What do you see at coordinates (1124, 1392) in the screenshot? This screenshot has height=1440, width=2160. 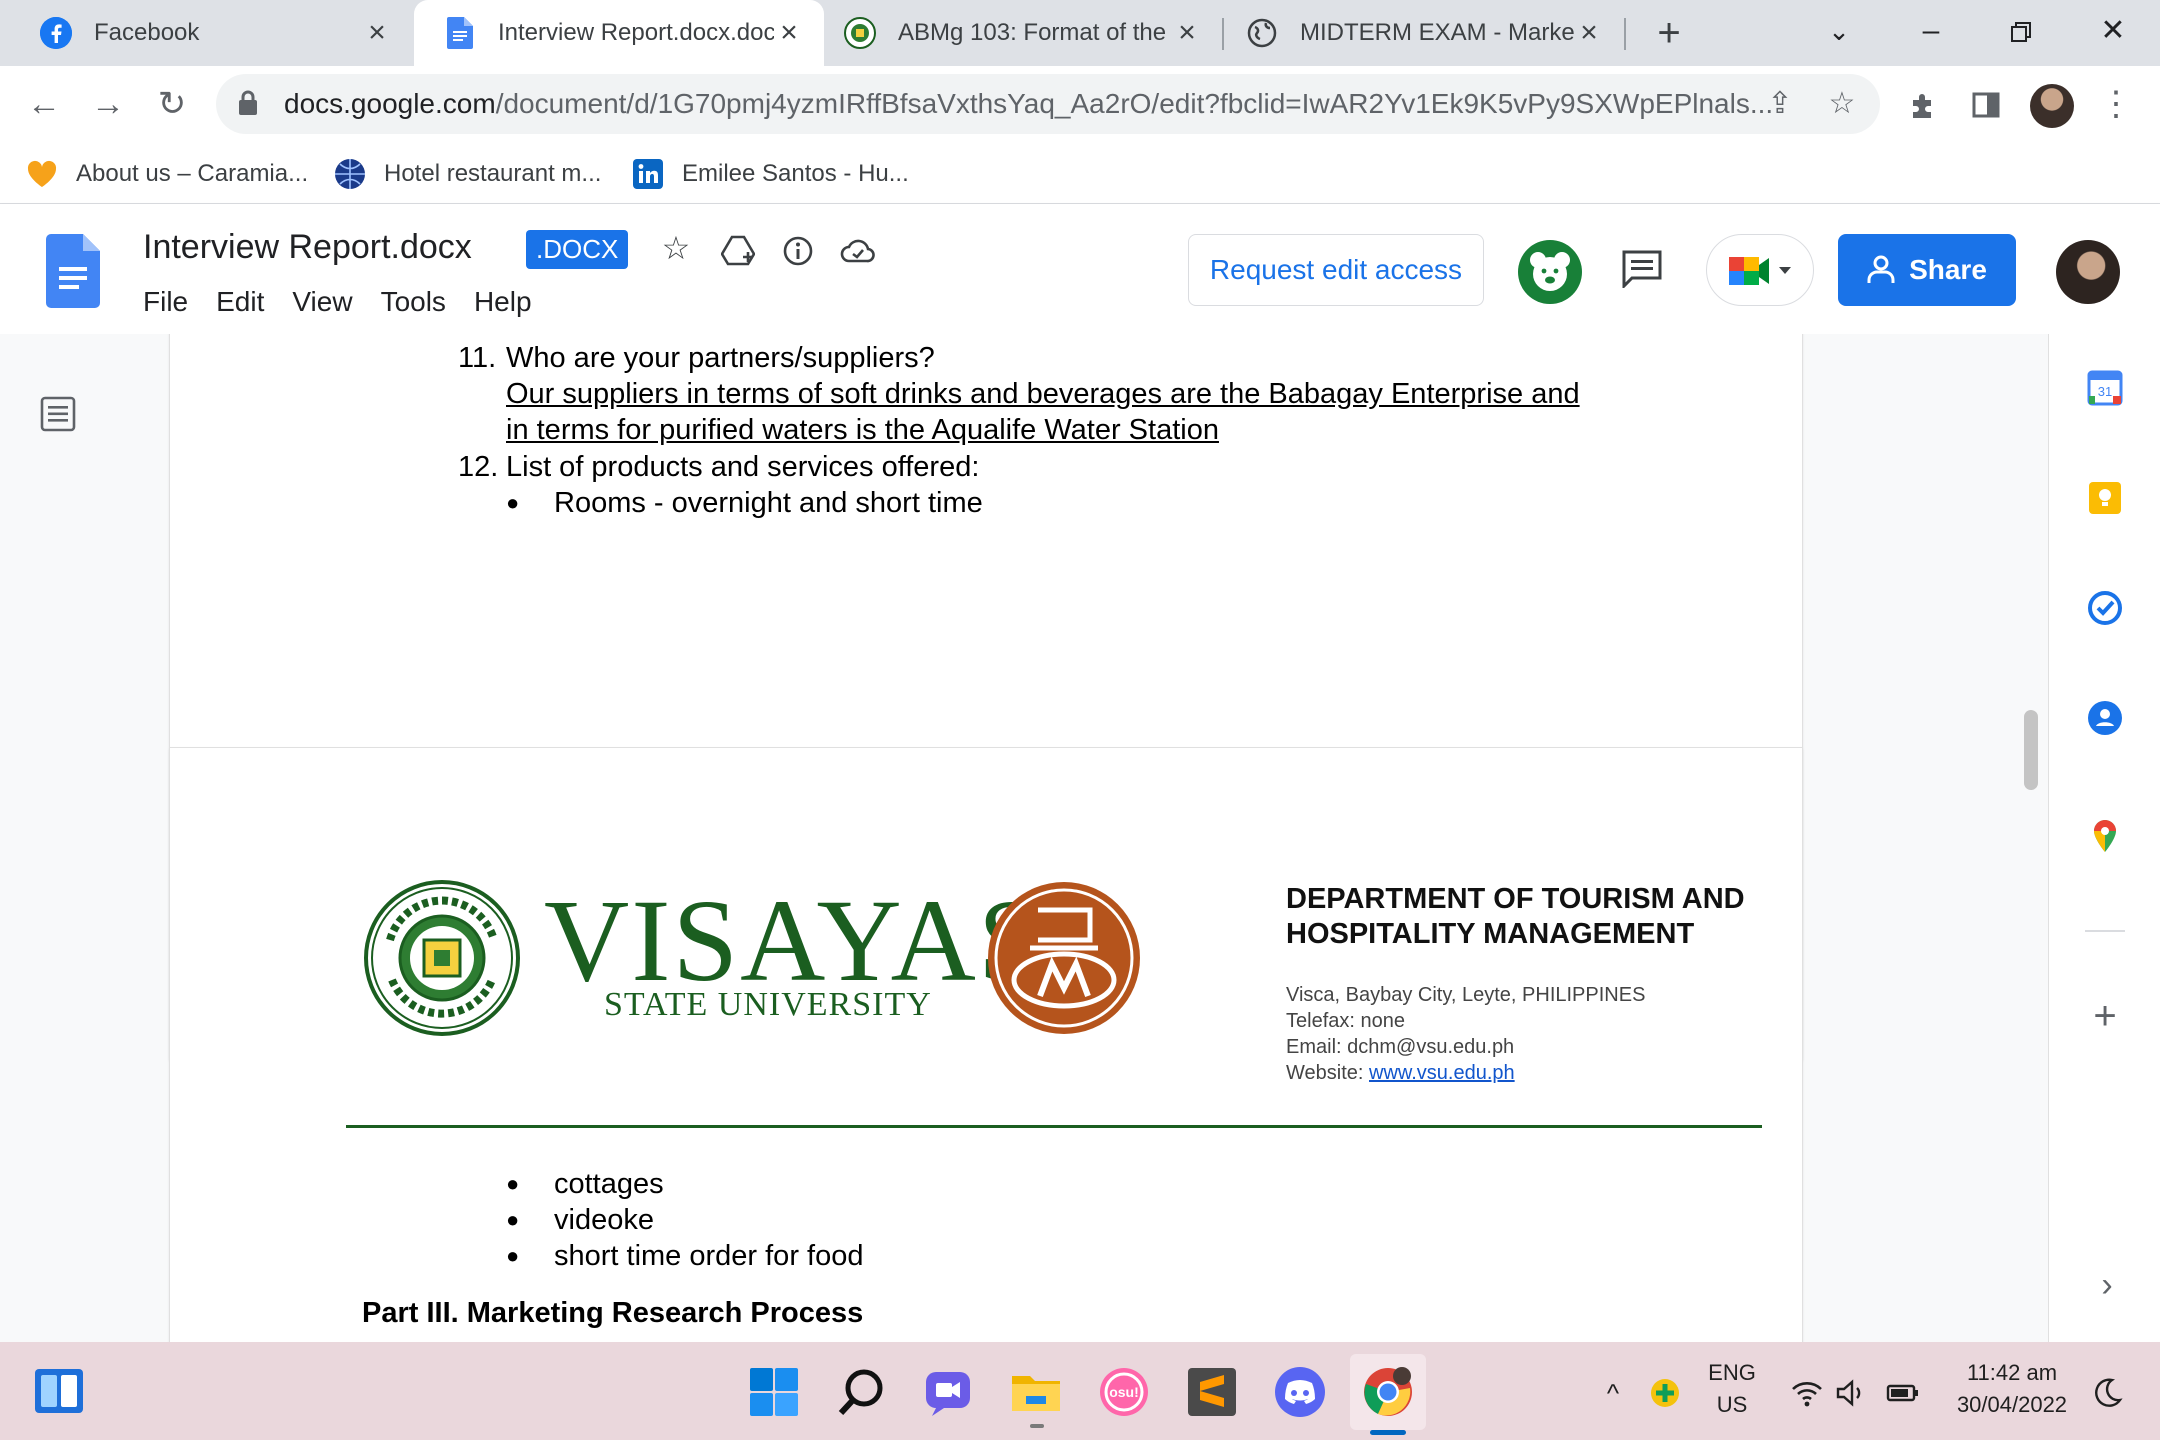 I see `osu-icon: osu!` at bounding box center [1124, 1392].